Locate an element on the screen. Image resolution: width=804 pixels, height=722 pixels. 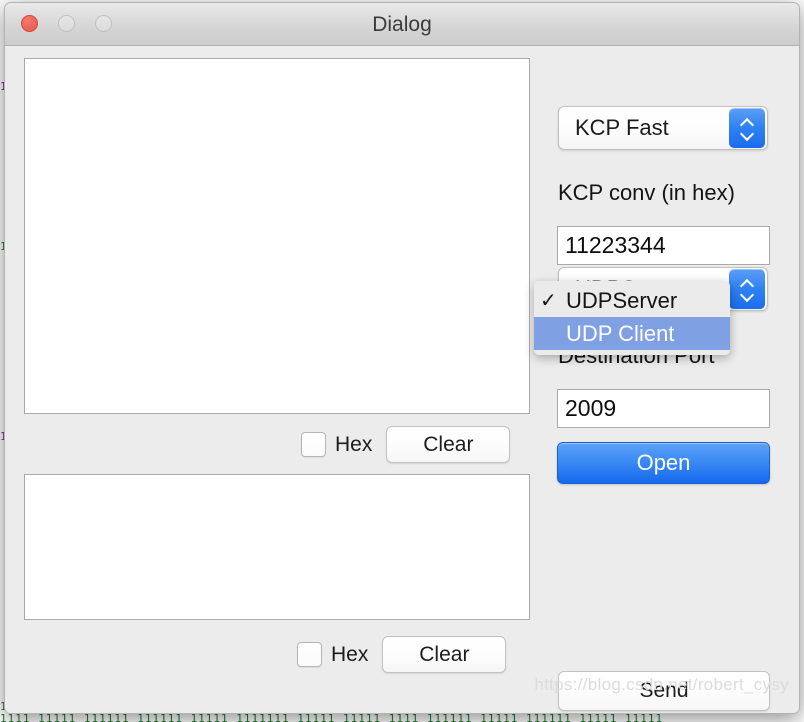
mode-dropdown-menu: ✓ UDPServer UDP Client is located at coordinates (632, 318).